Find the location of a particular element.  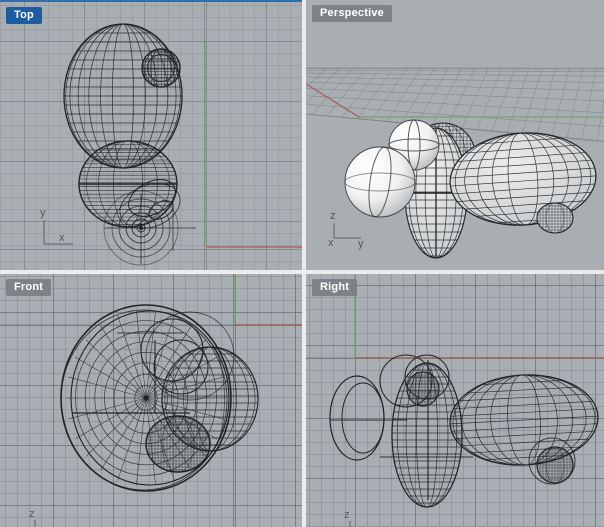

top-view-model is located at coordinates (129, 144).